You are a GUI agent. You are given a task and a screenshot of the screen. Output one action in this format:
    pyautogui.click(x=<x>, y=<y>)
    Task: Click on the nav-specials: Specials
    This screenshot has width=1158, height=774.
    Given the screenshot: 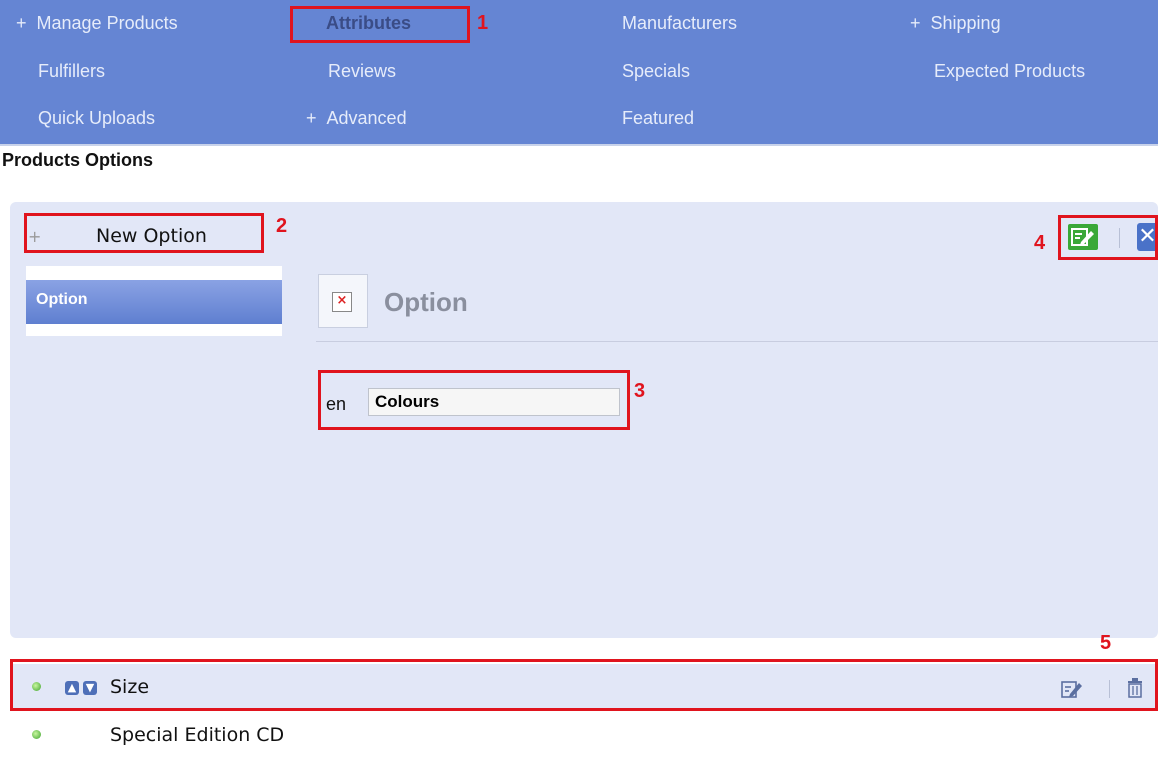 What is the action you would take?
    pyautogui.click(x=656, y=71)
    